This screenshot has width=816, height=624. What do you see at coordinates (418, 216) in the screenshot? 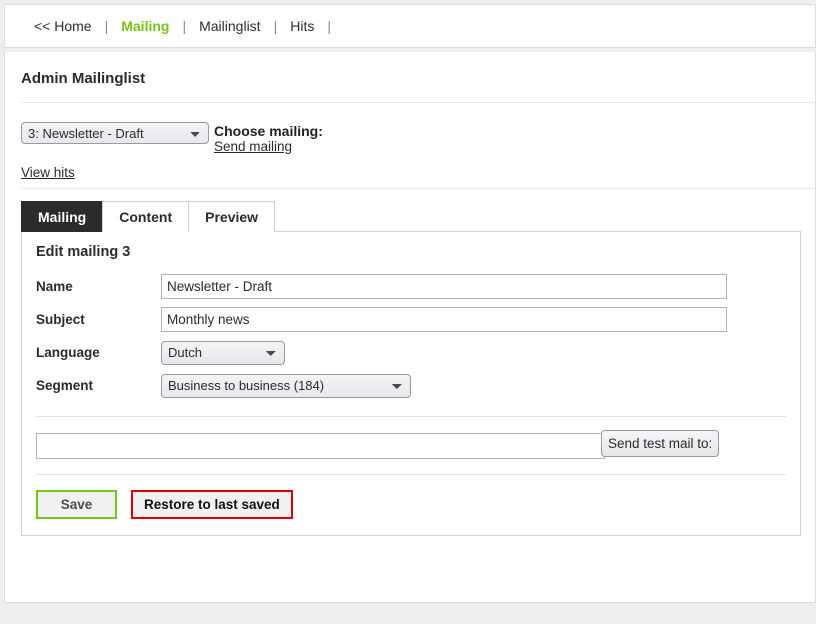
I see `tab-bar: Mailing Content Preview` at bounding box center [418, 216].